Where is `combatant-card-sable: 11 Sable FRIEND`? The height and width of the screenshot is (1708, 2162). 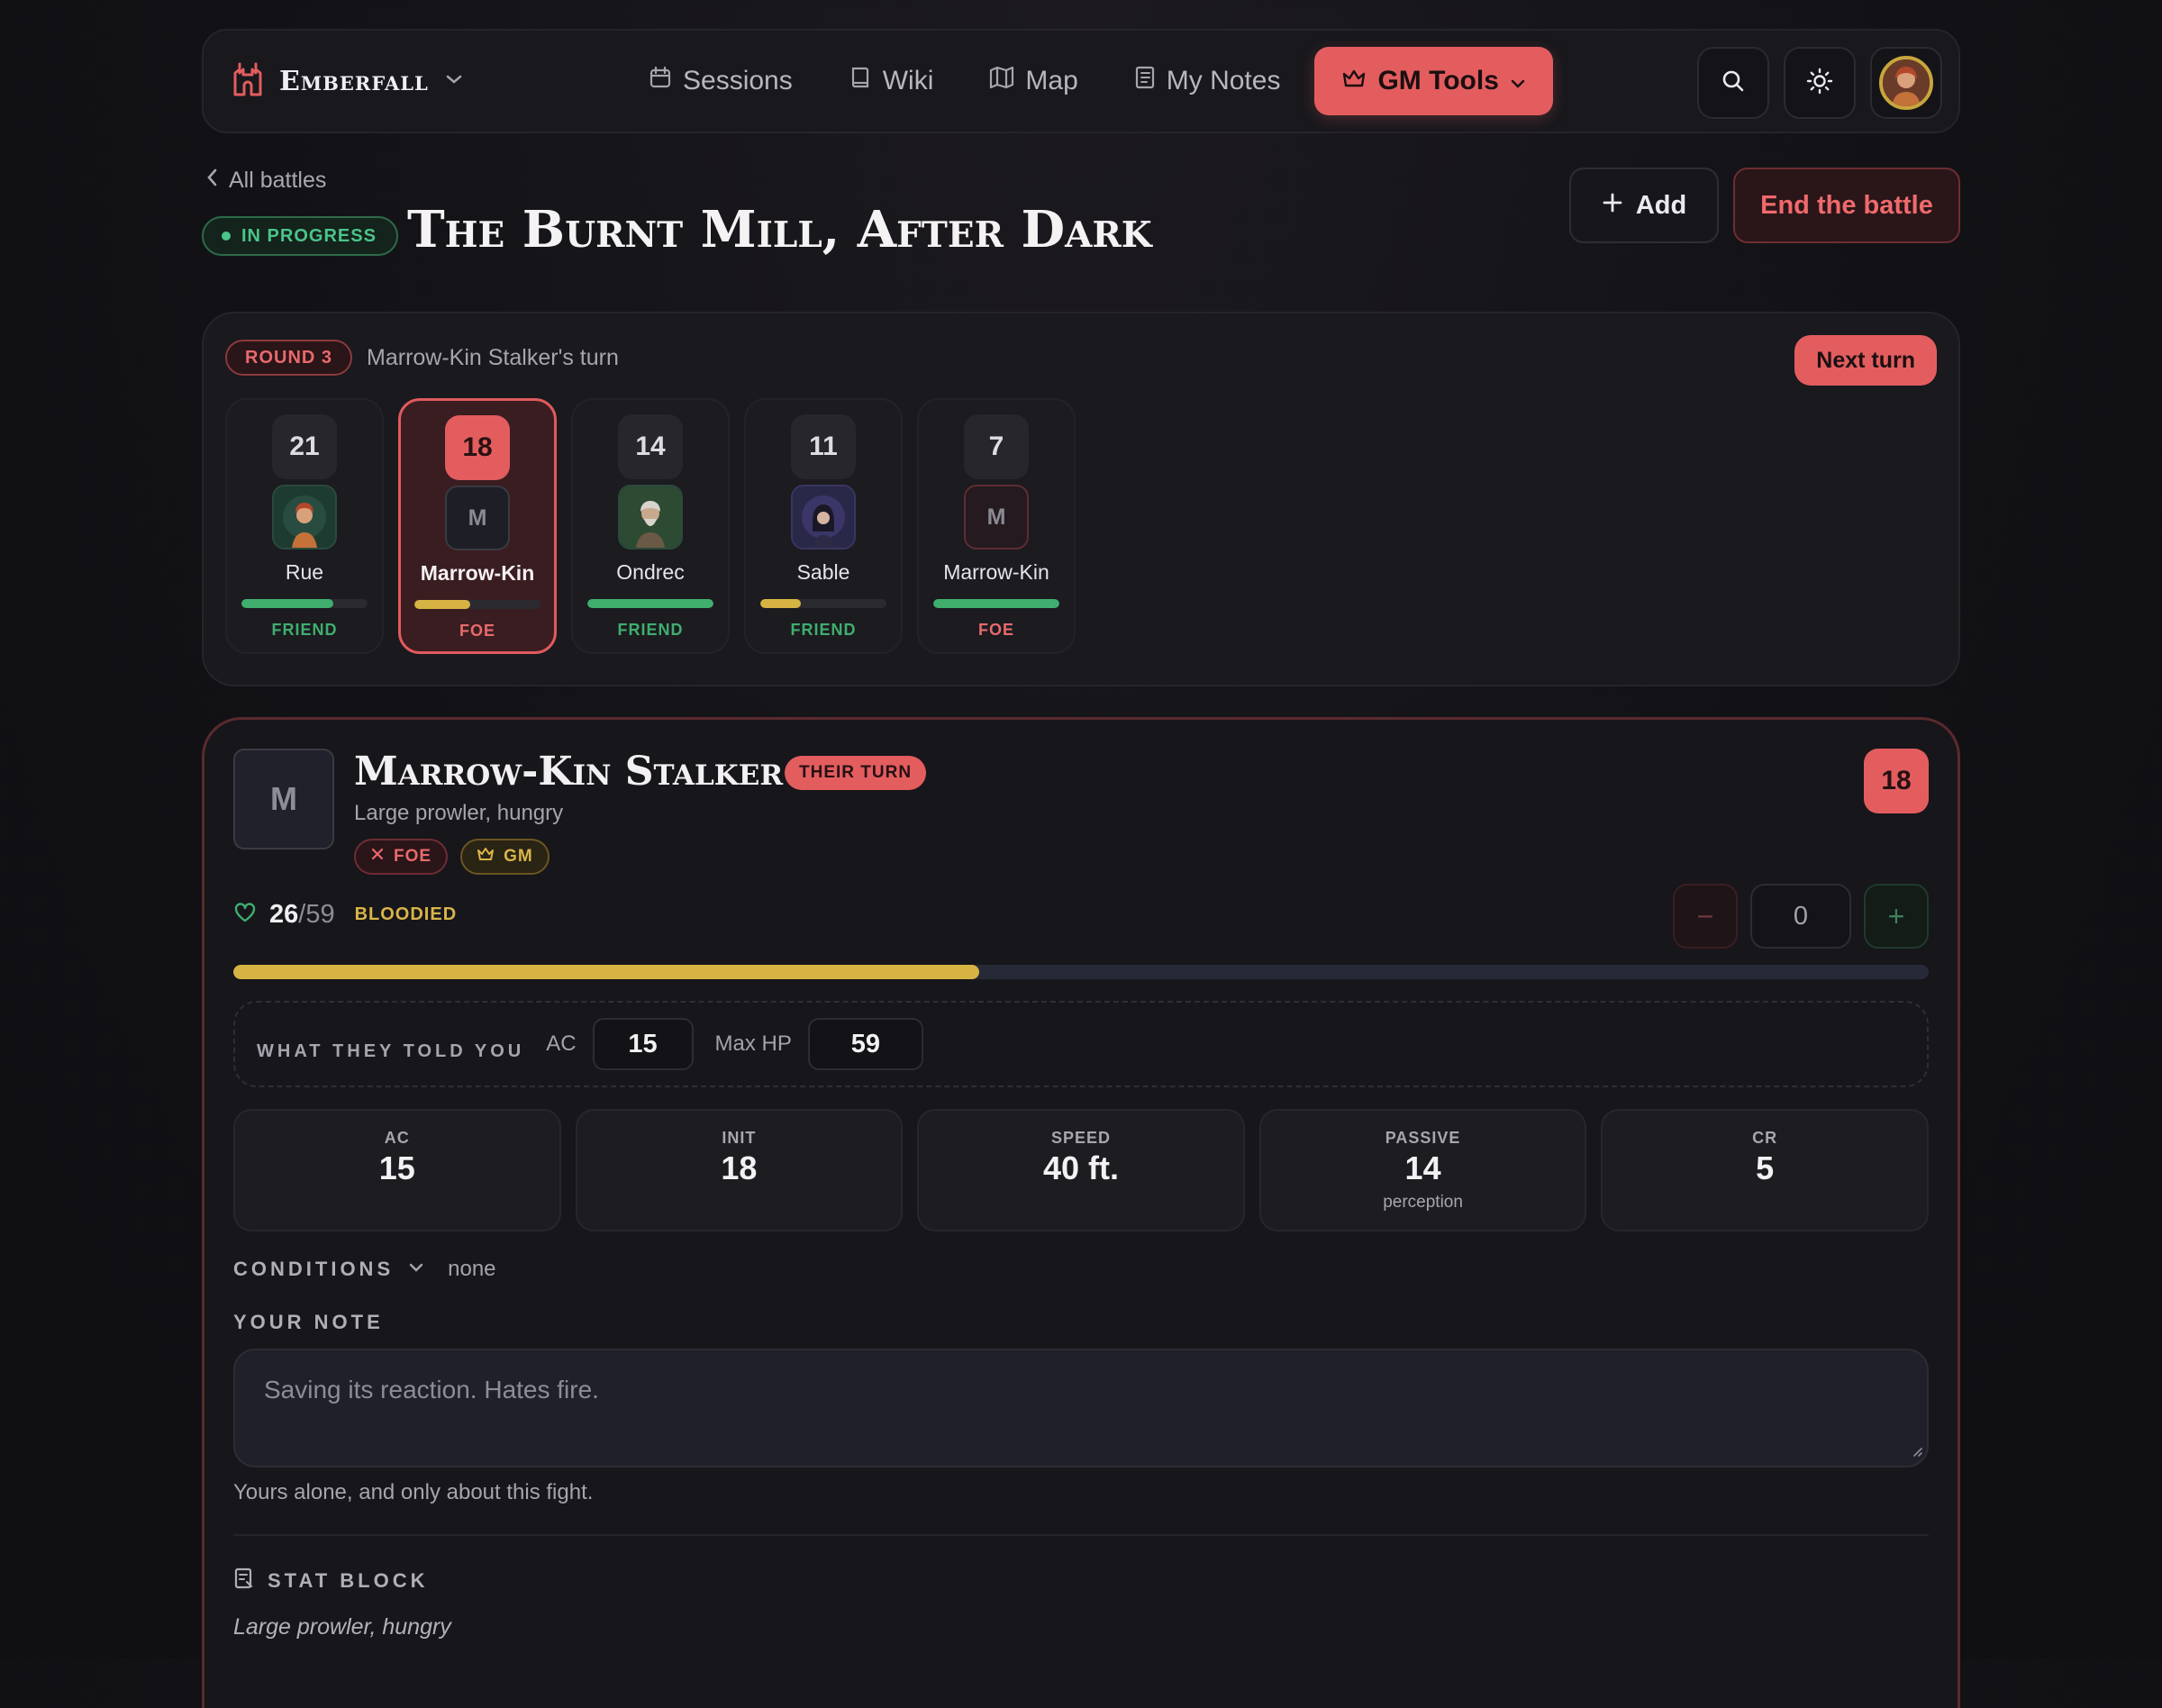
combatant-card-sable: 11 Sable FRIEND is located at coordinates (823, 526).